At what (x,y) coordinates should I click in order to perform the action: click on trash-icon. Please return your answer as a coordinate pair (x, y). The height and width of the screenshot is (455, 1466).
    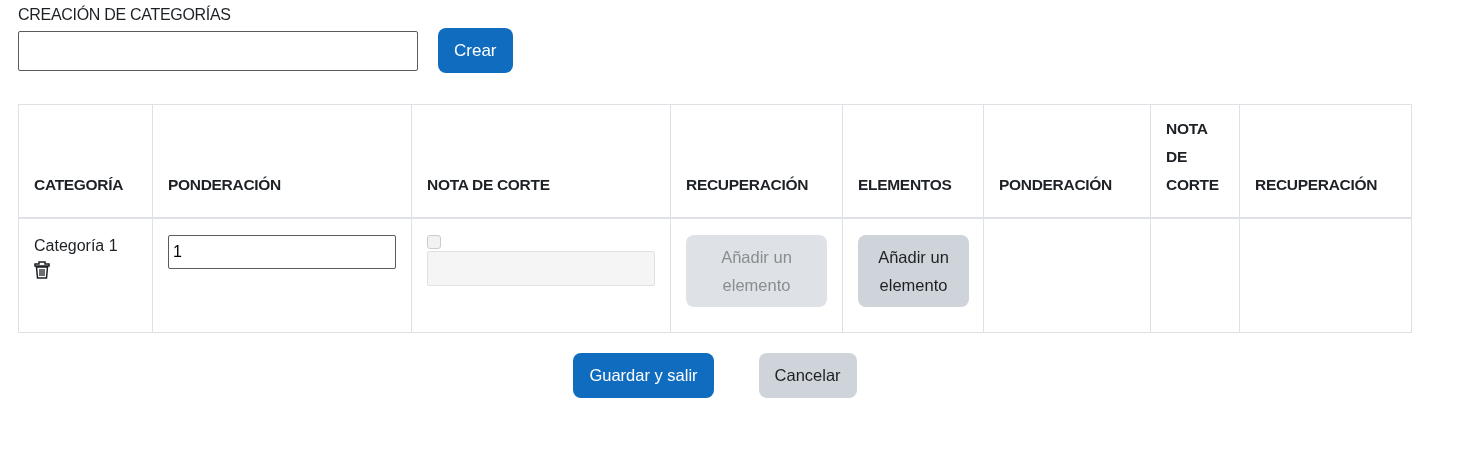
    Looking at the image, I should click on (42, 269).